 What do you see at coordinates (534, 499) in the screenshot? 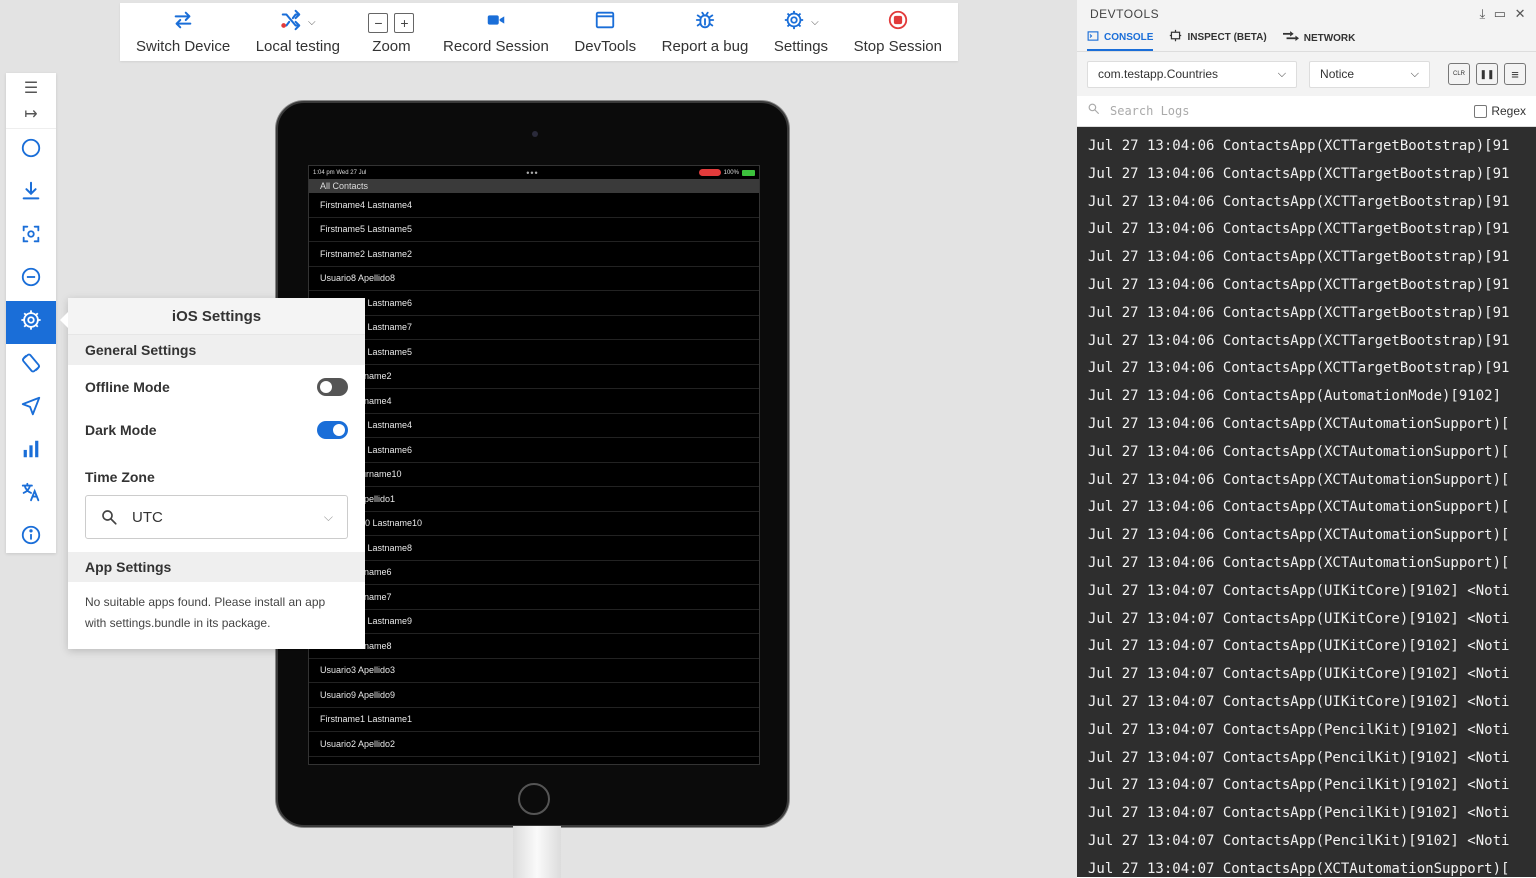
I see `contact-row: Usuario1 Apellido1` at bounding box center [534, 499].